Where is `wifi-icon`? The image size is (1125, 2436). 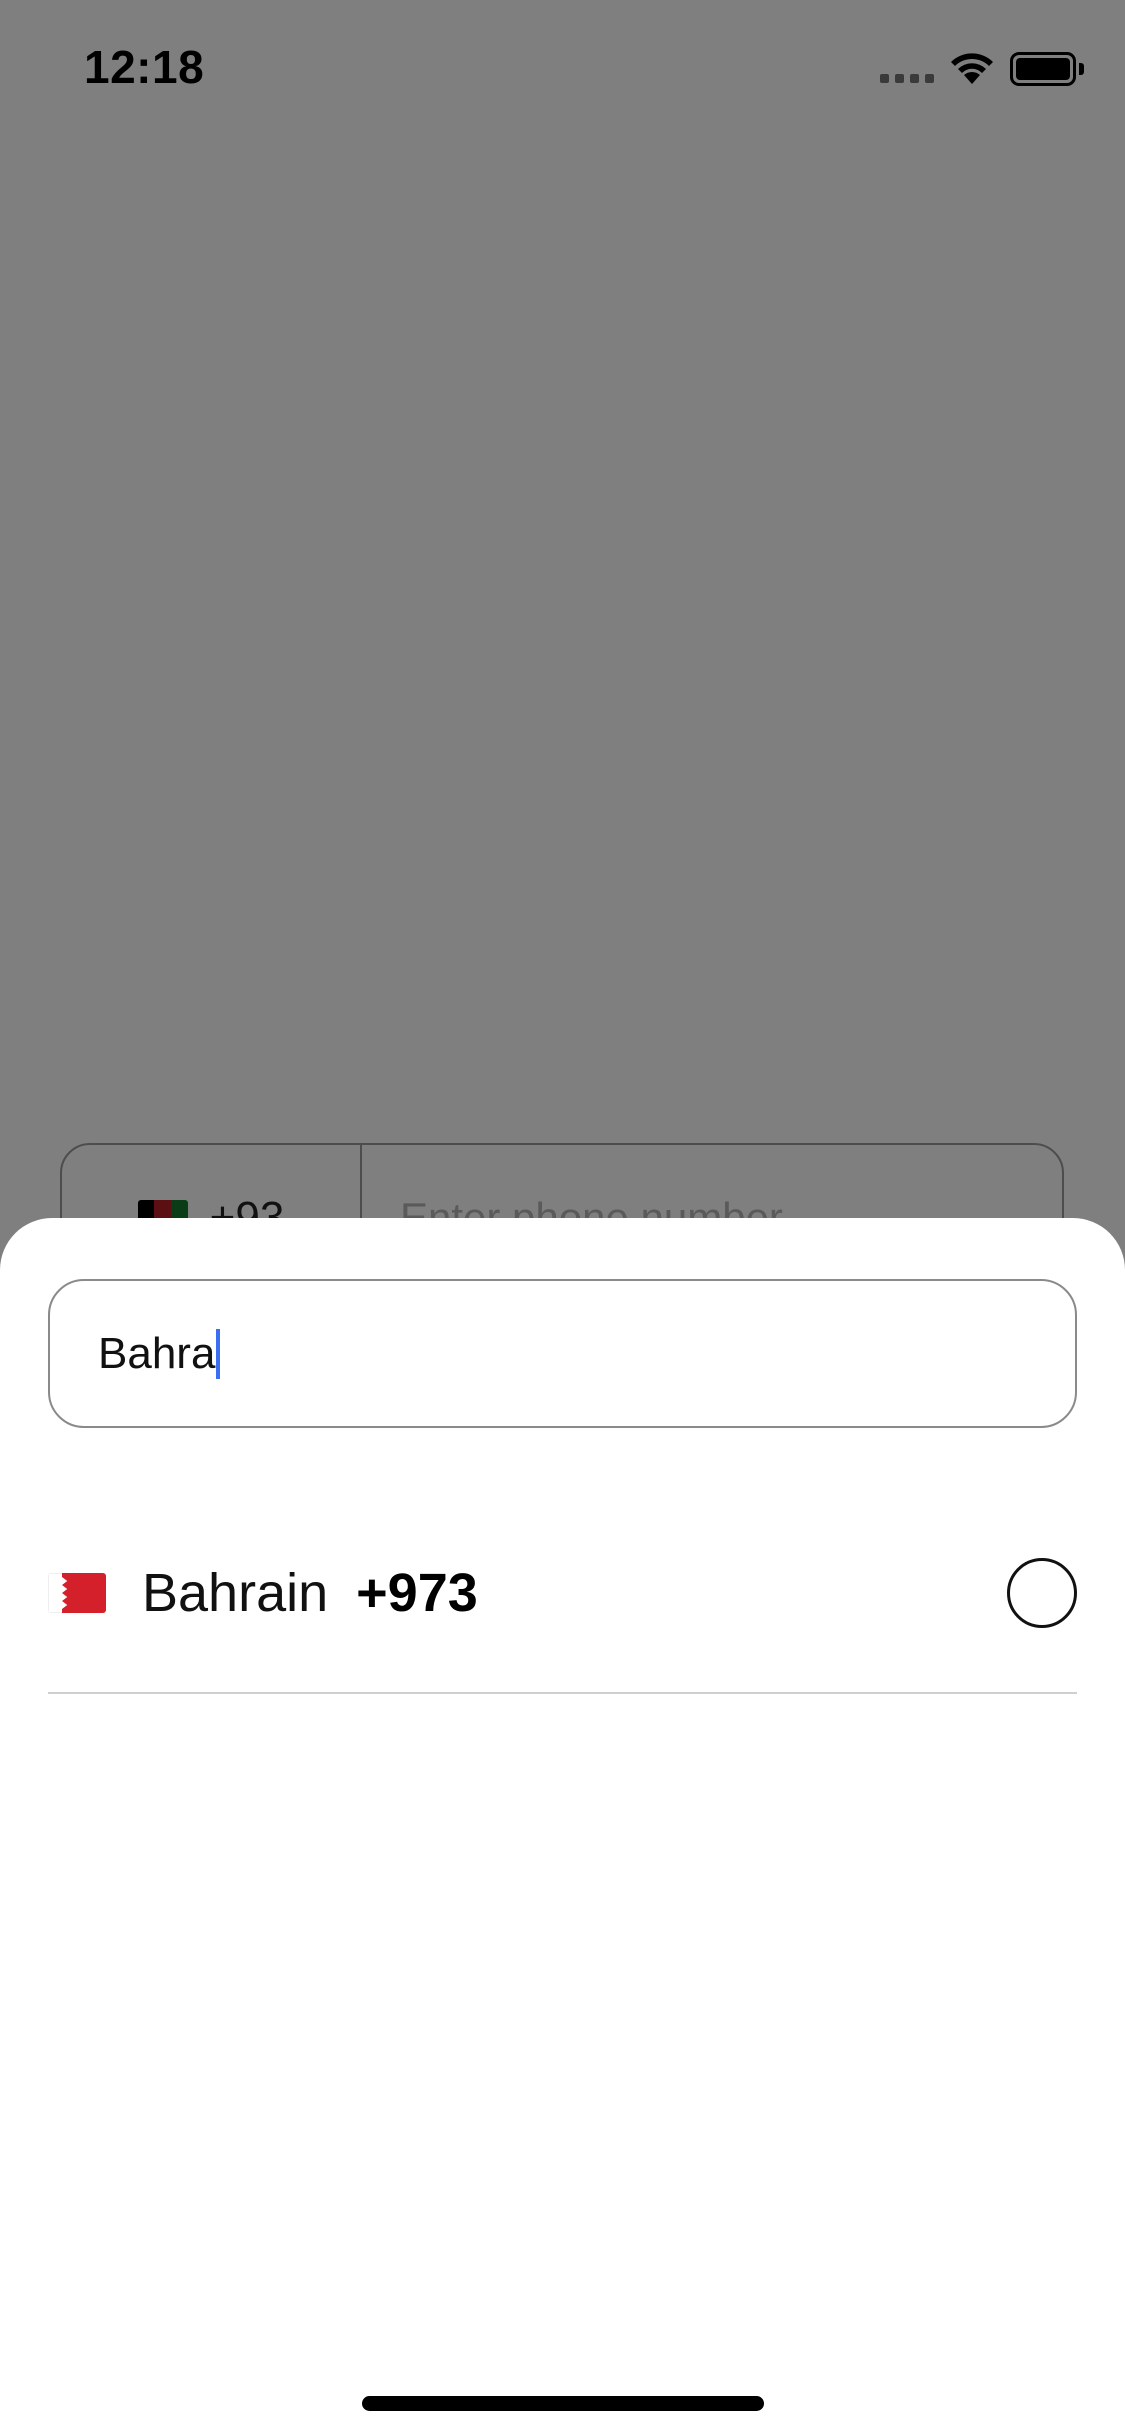
wifi-icon is located at coordinates (972, 68).